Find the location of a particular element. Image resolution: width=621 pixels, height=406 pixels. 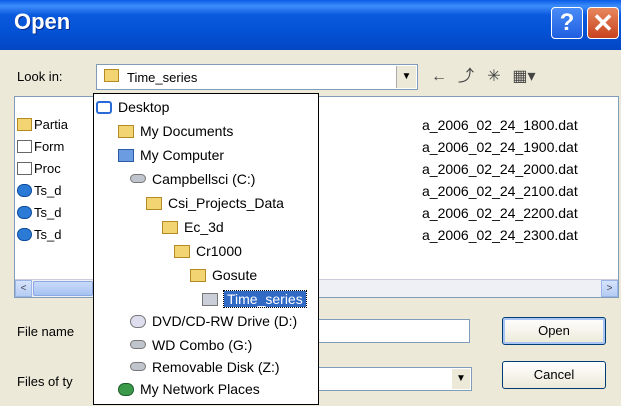

dropdown-item-cr1000: Cr1000 is located at coordinates (208, 251).